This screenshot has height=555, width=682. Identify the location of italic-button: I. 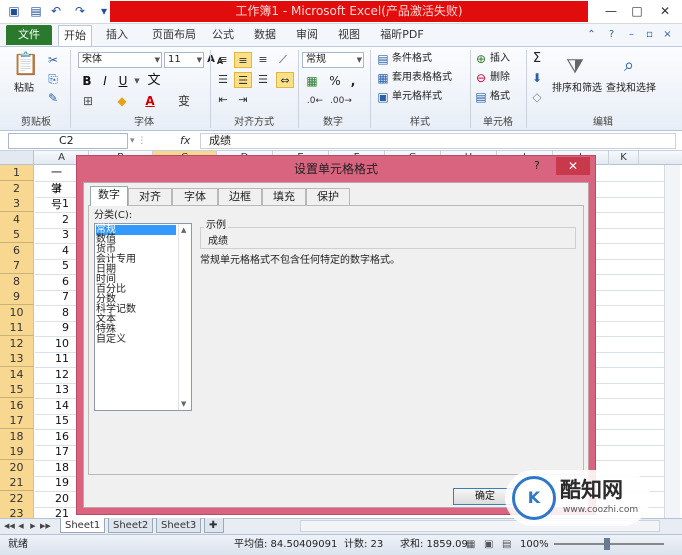
(105, 81).